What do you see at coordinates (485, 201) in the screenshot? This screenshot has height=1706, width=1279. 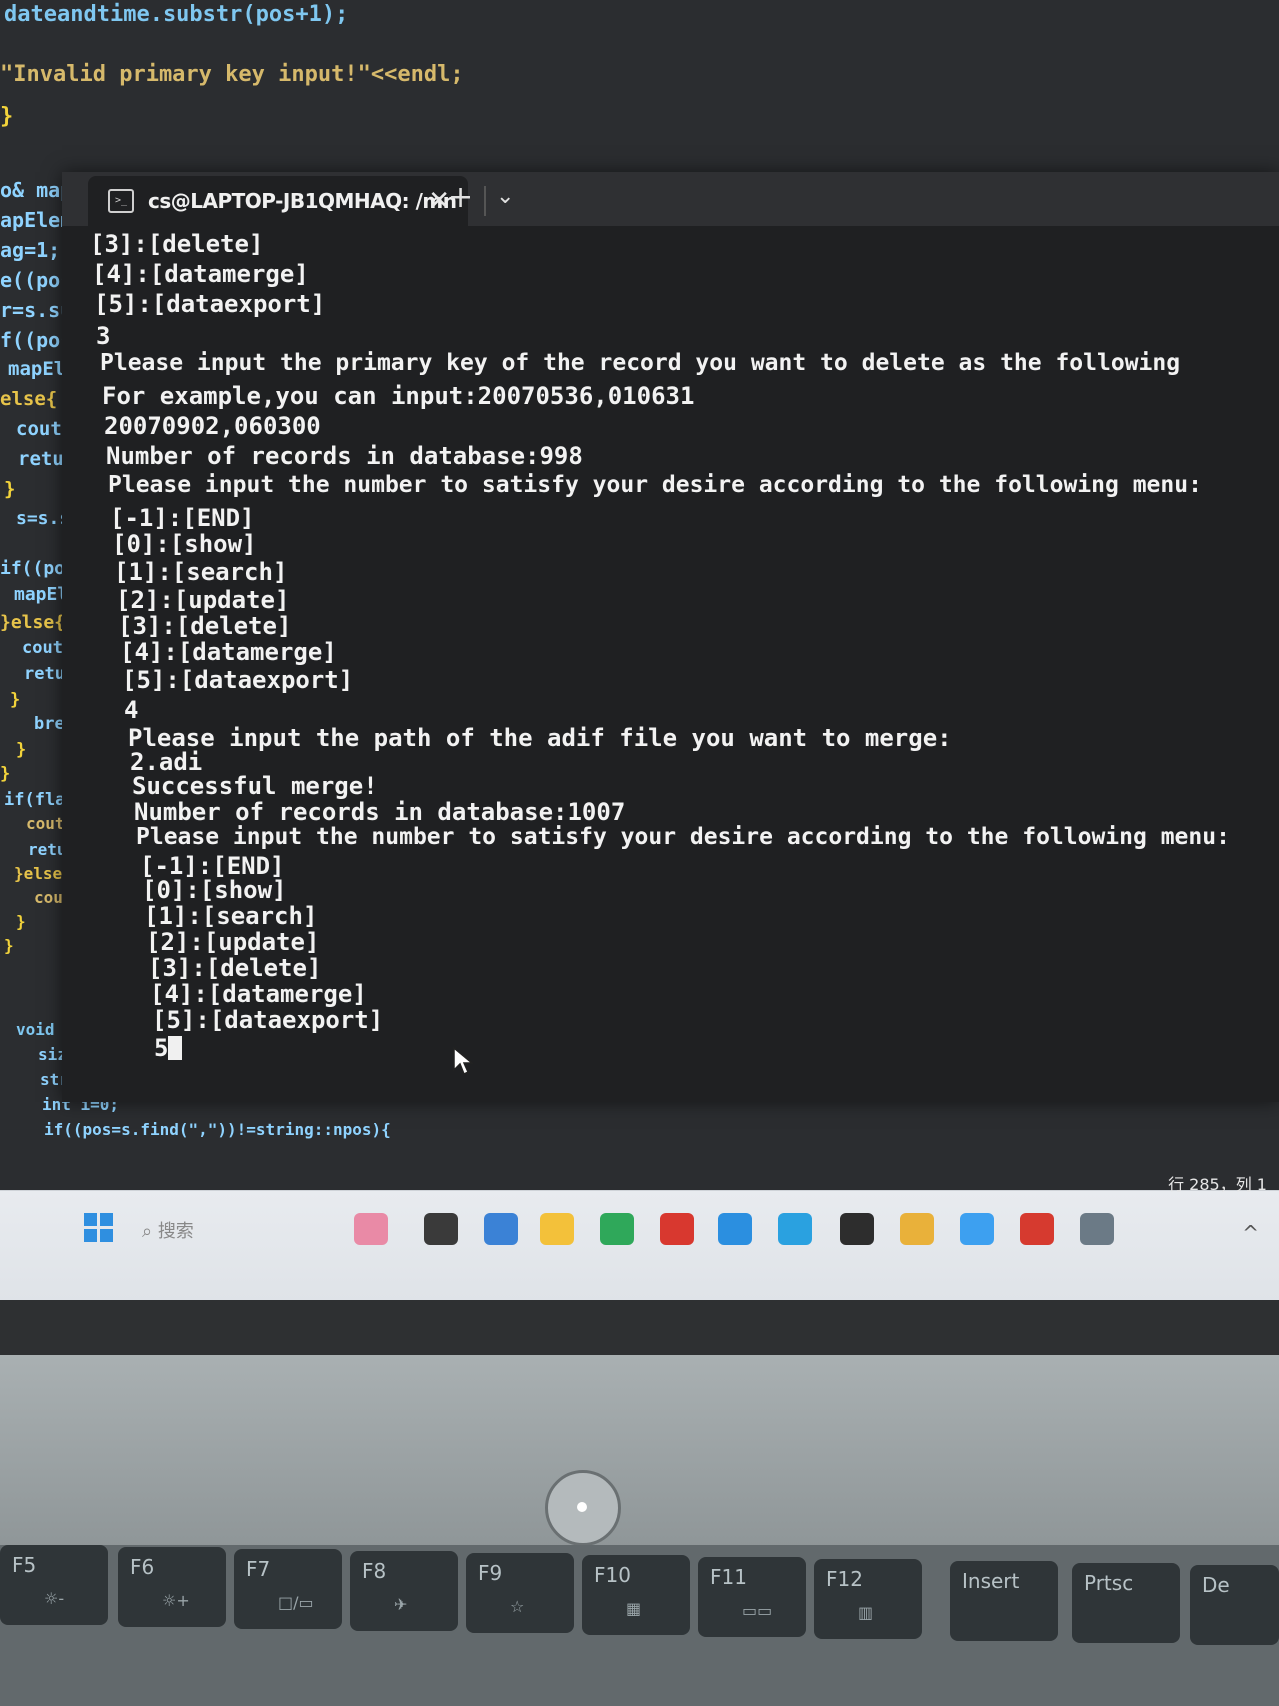 I see `tab-divider` at bounding box center [485, 201].